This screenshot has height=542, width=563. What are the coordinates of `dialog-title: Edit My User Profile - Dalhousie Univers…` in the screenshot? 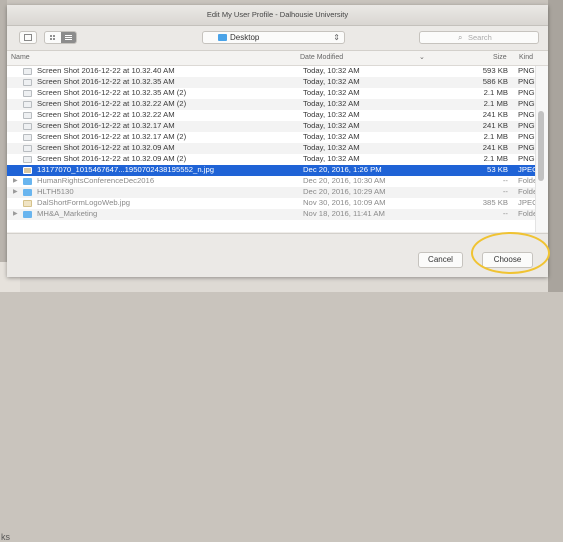 It's located at (277, 15).